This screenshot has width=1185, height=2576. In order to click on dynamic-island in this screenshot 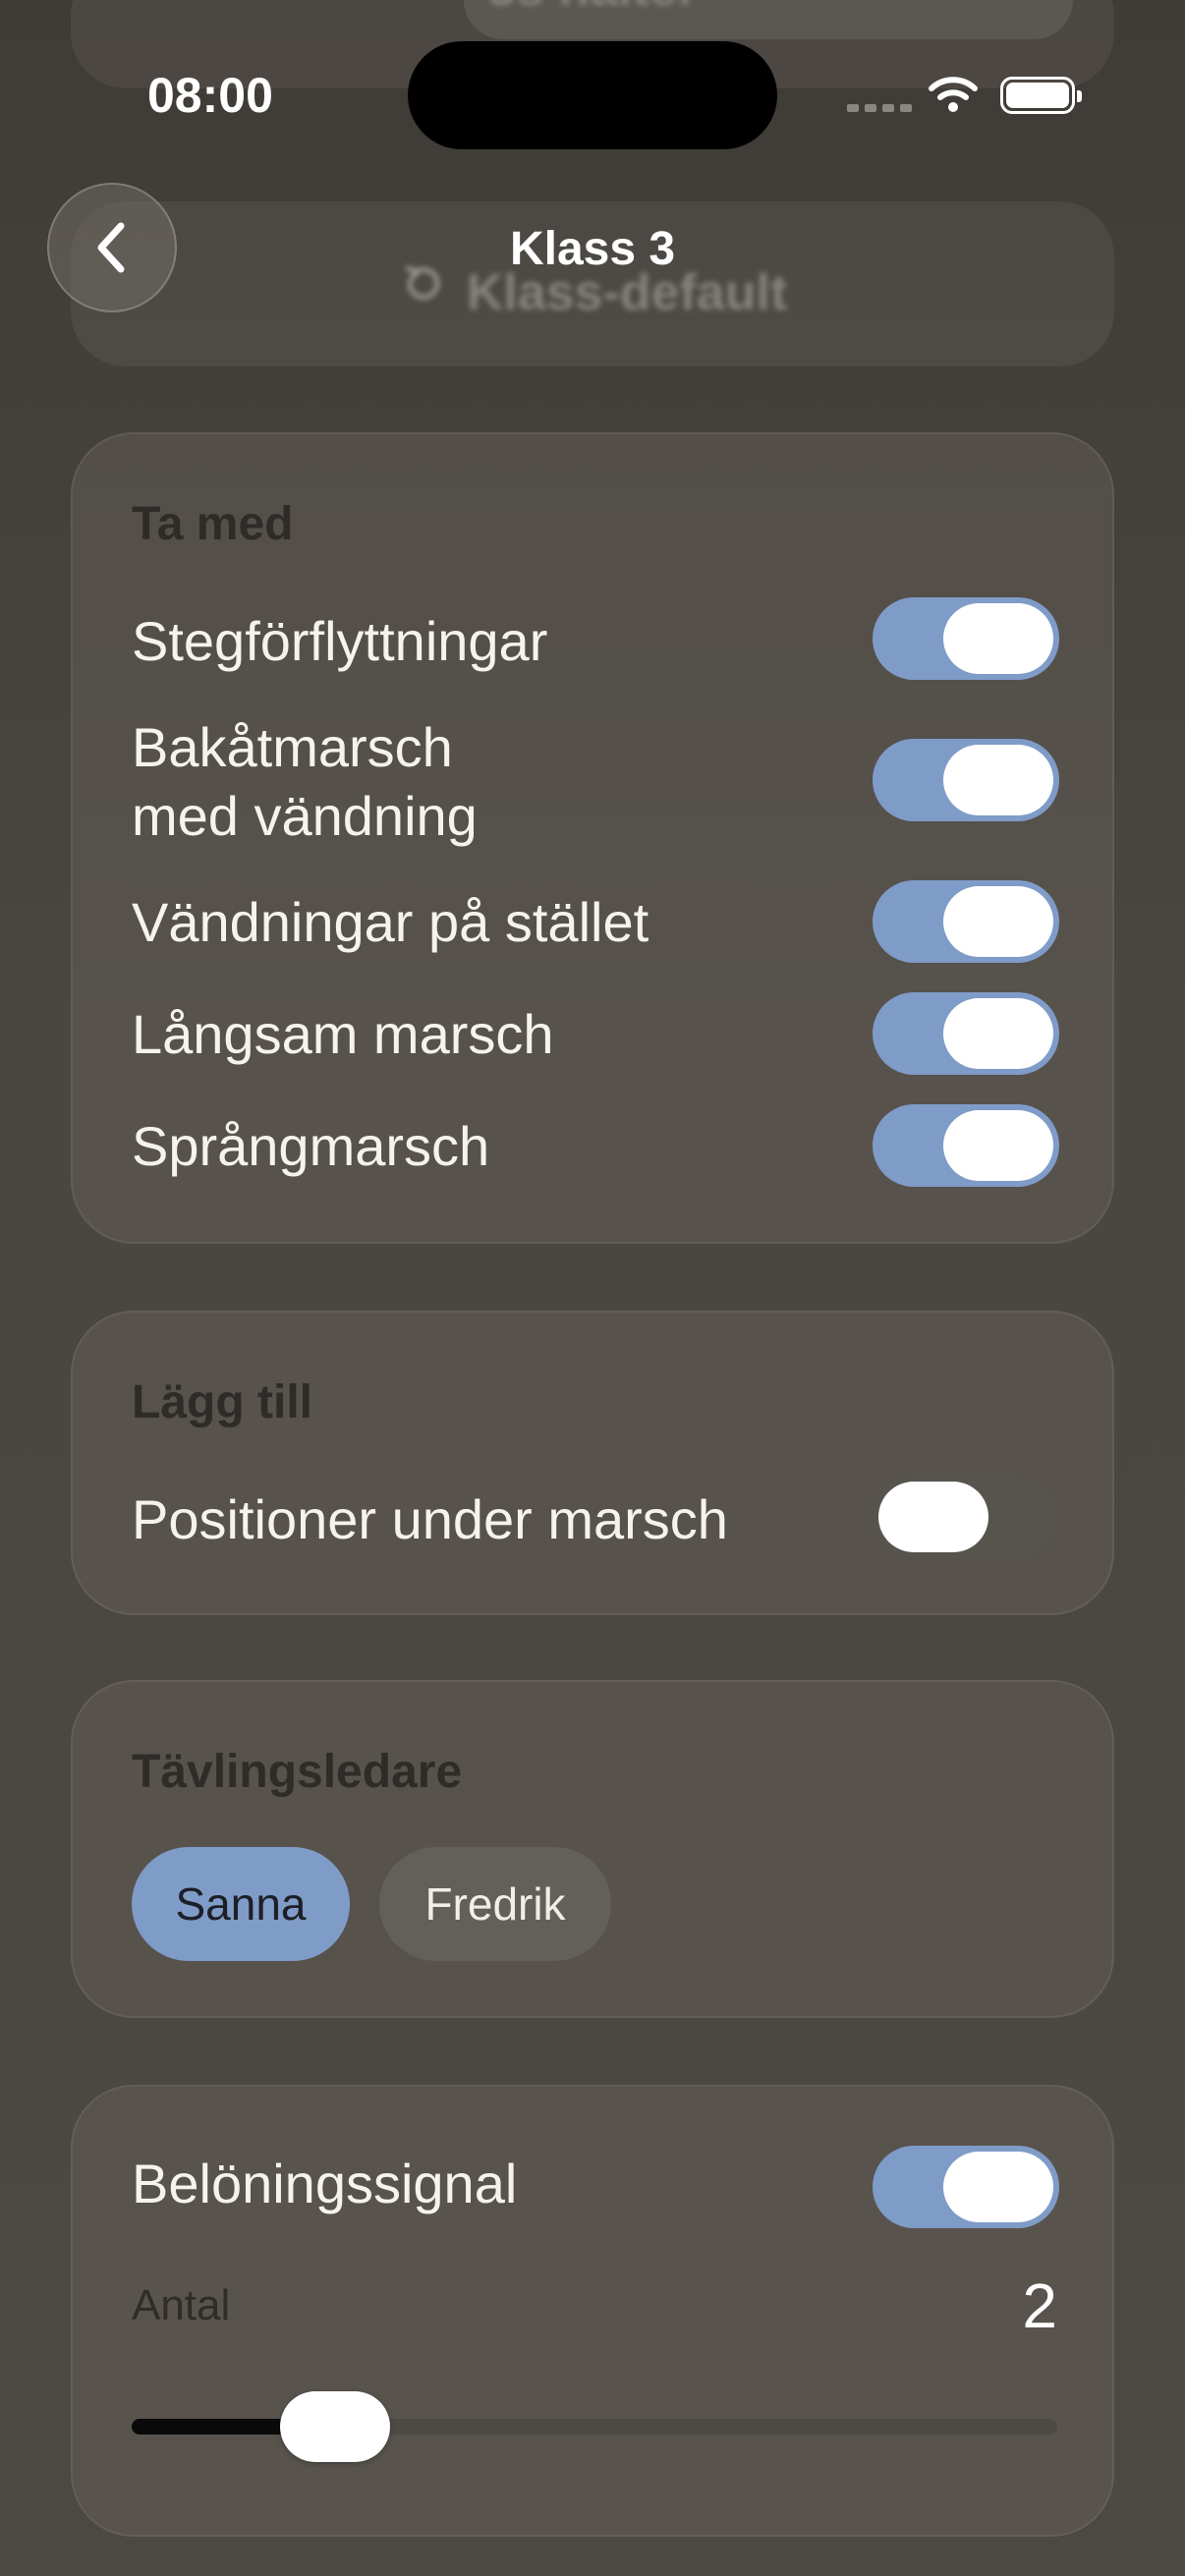, I will do `click(592, 95)`.